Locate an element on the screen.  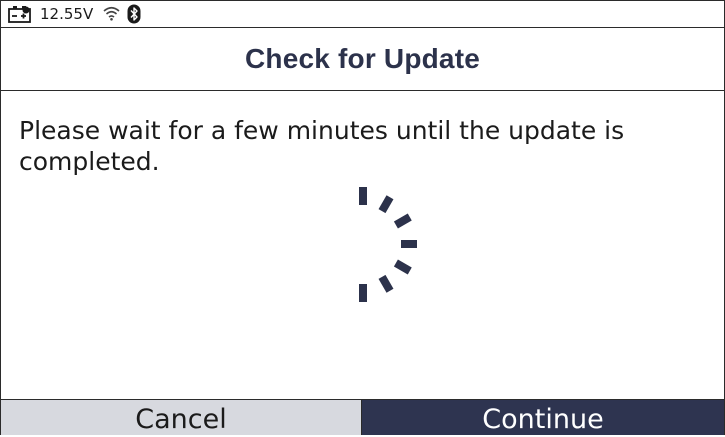
header: Check for Update is located at coordinates (362, 59).